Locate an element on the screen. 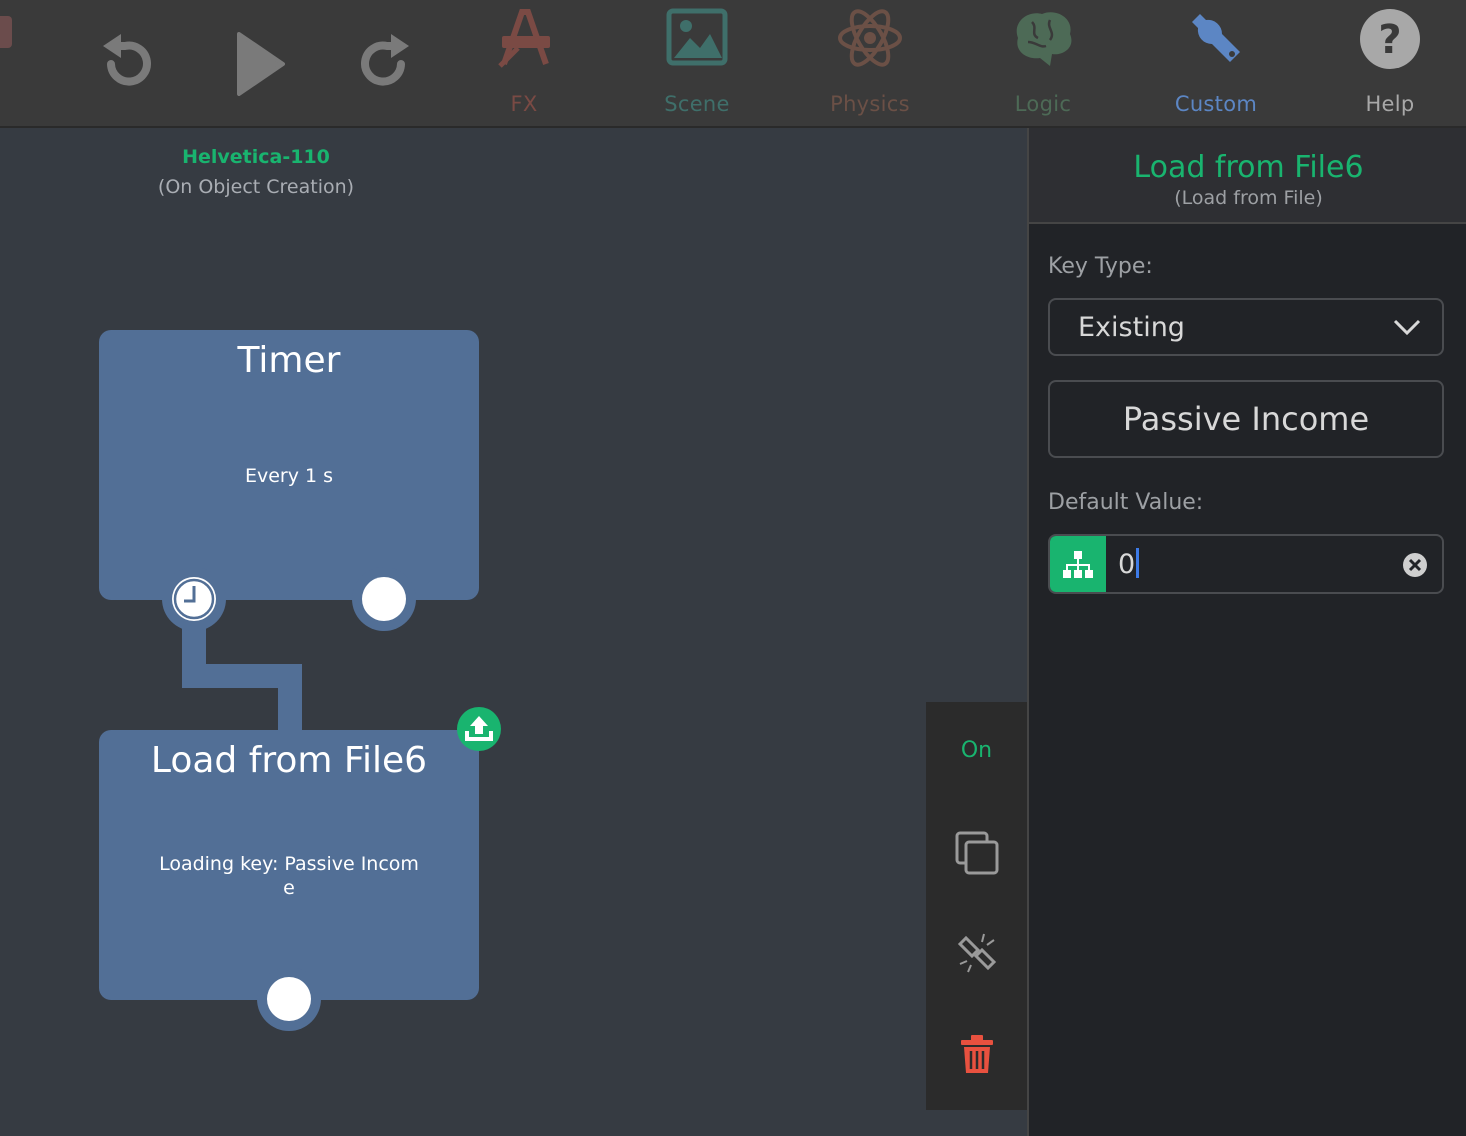 This screenshot has width=1466, height=1136. copy-icon is located at coordinates (977, 853).